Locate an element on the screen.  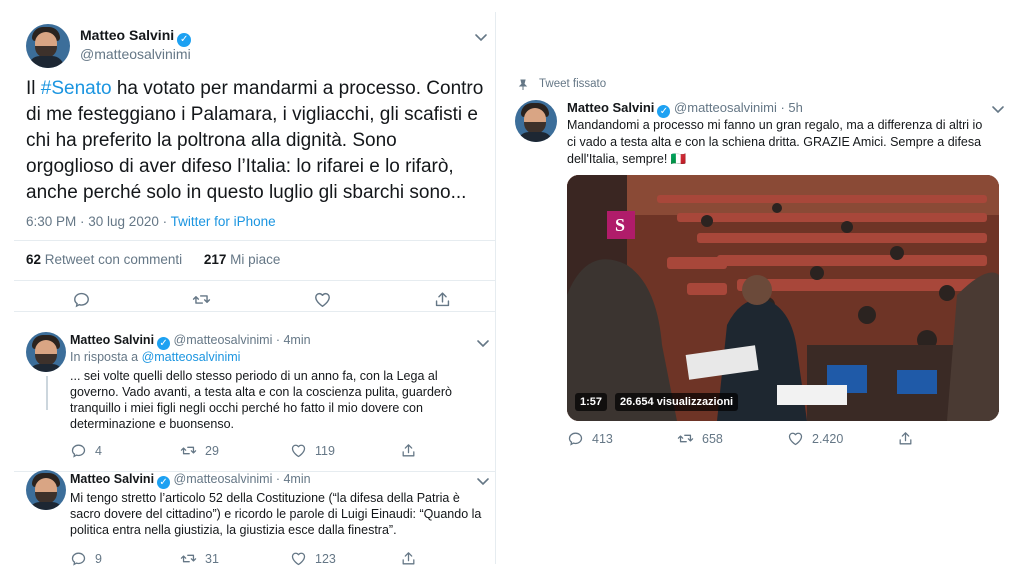
reply-to: In risposta a @matteosalvinimi is located at coordinates (155, 357).